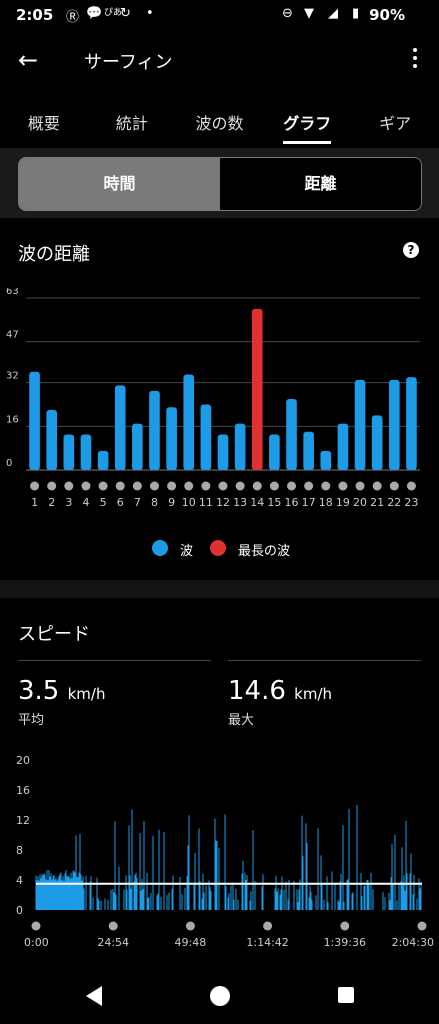 The image size is (439, 1024). I want to click on segment-container: 時間 距離, so click(219, 183).